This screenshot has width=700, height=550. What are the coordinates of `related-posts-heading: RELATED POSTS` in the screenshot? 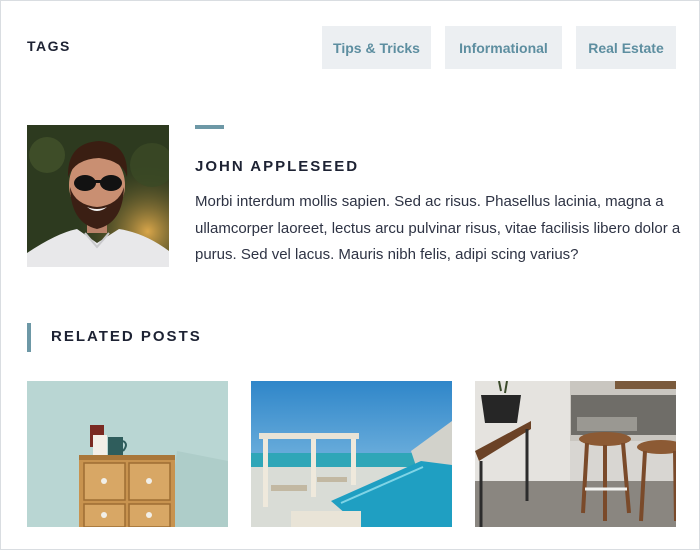 It's located at (126, 336).